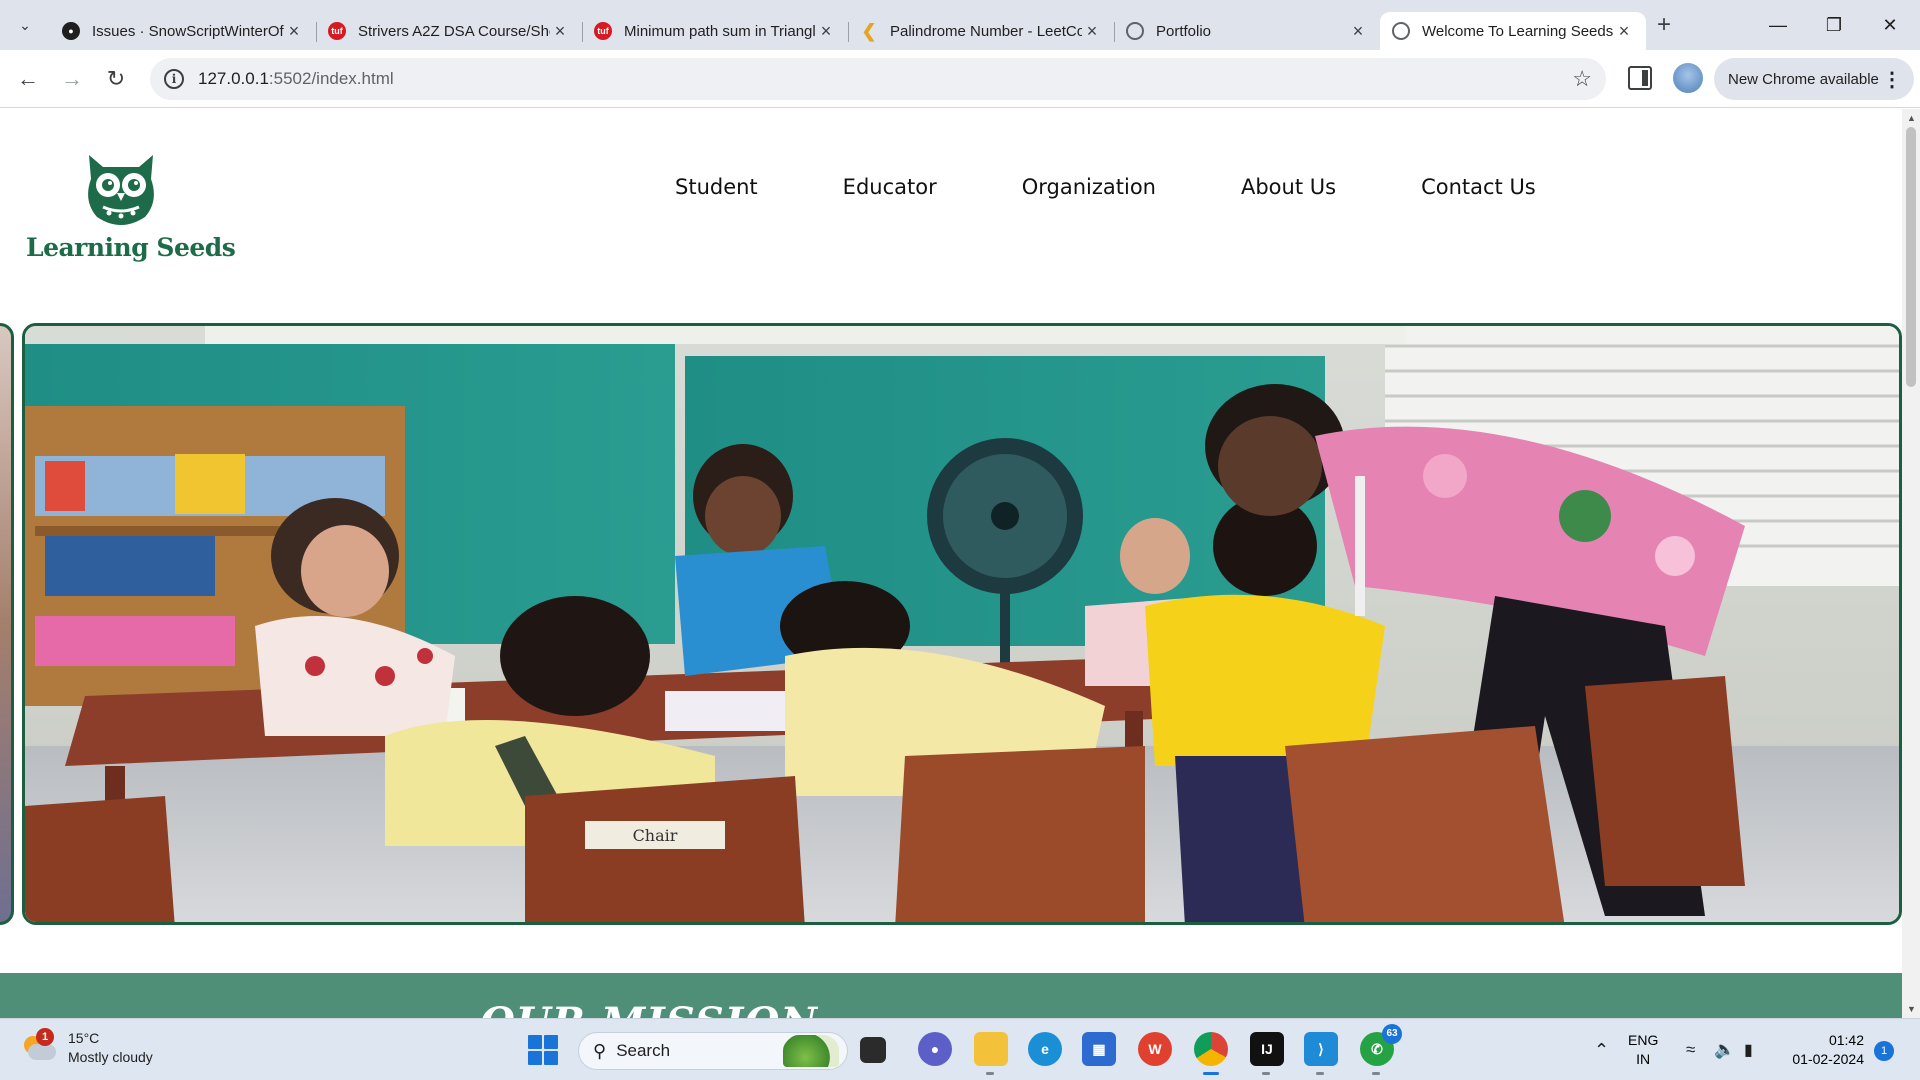 The image size is (1920, 1080). Describe the element at coordinates (1846, 1040) in the screenshot. I see `clock-time: 01:42` at that location.